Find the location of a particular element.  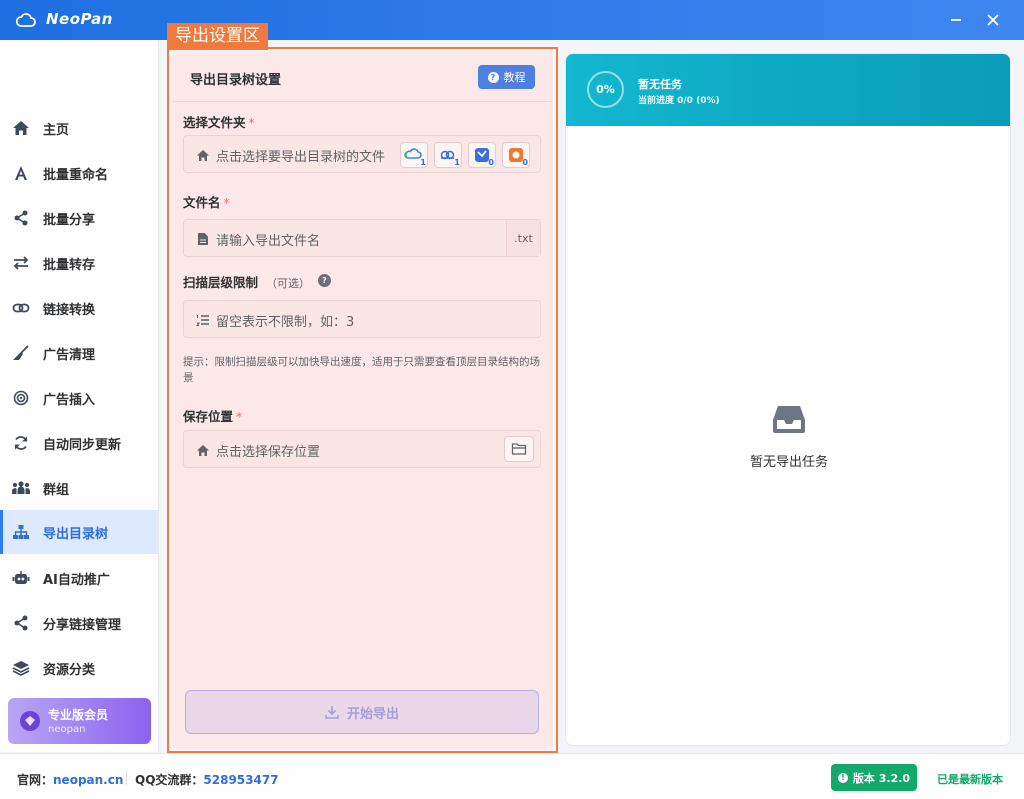

save-label-text: 保存位置 is located at coordinates (208, 416).